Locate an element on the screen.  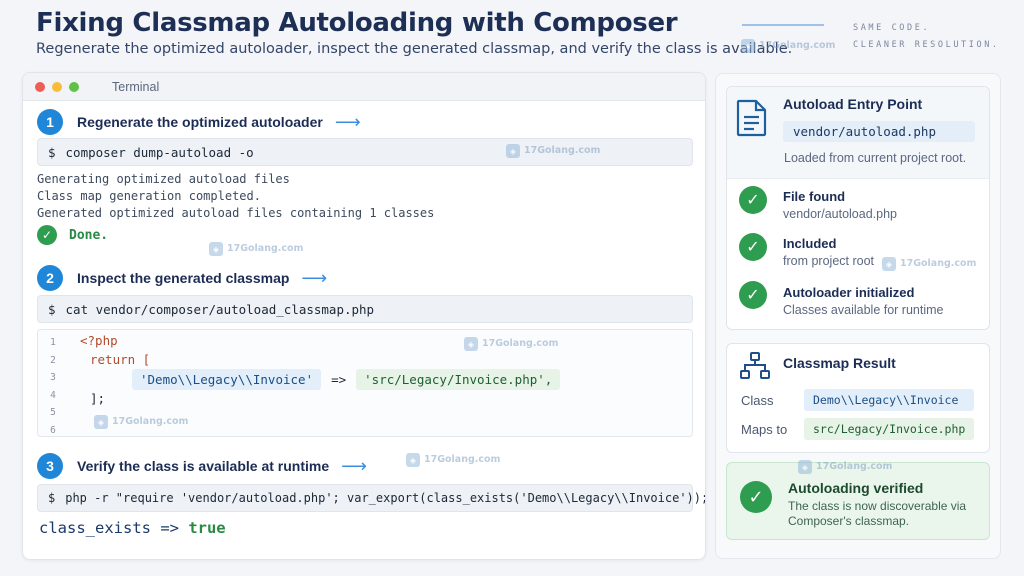
check-detail-file-found: vendor/autoload.php is located at coordinates (840, 214).